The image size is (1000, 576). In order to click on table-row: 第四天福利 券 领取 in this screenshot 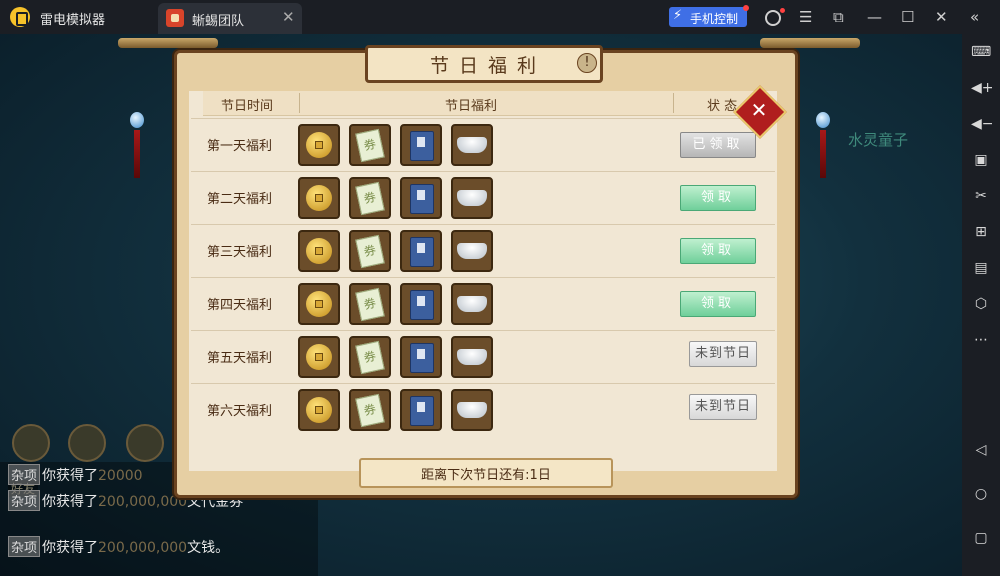, I will do `click(483, 303)`.